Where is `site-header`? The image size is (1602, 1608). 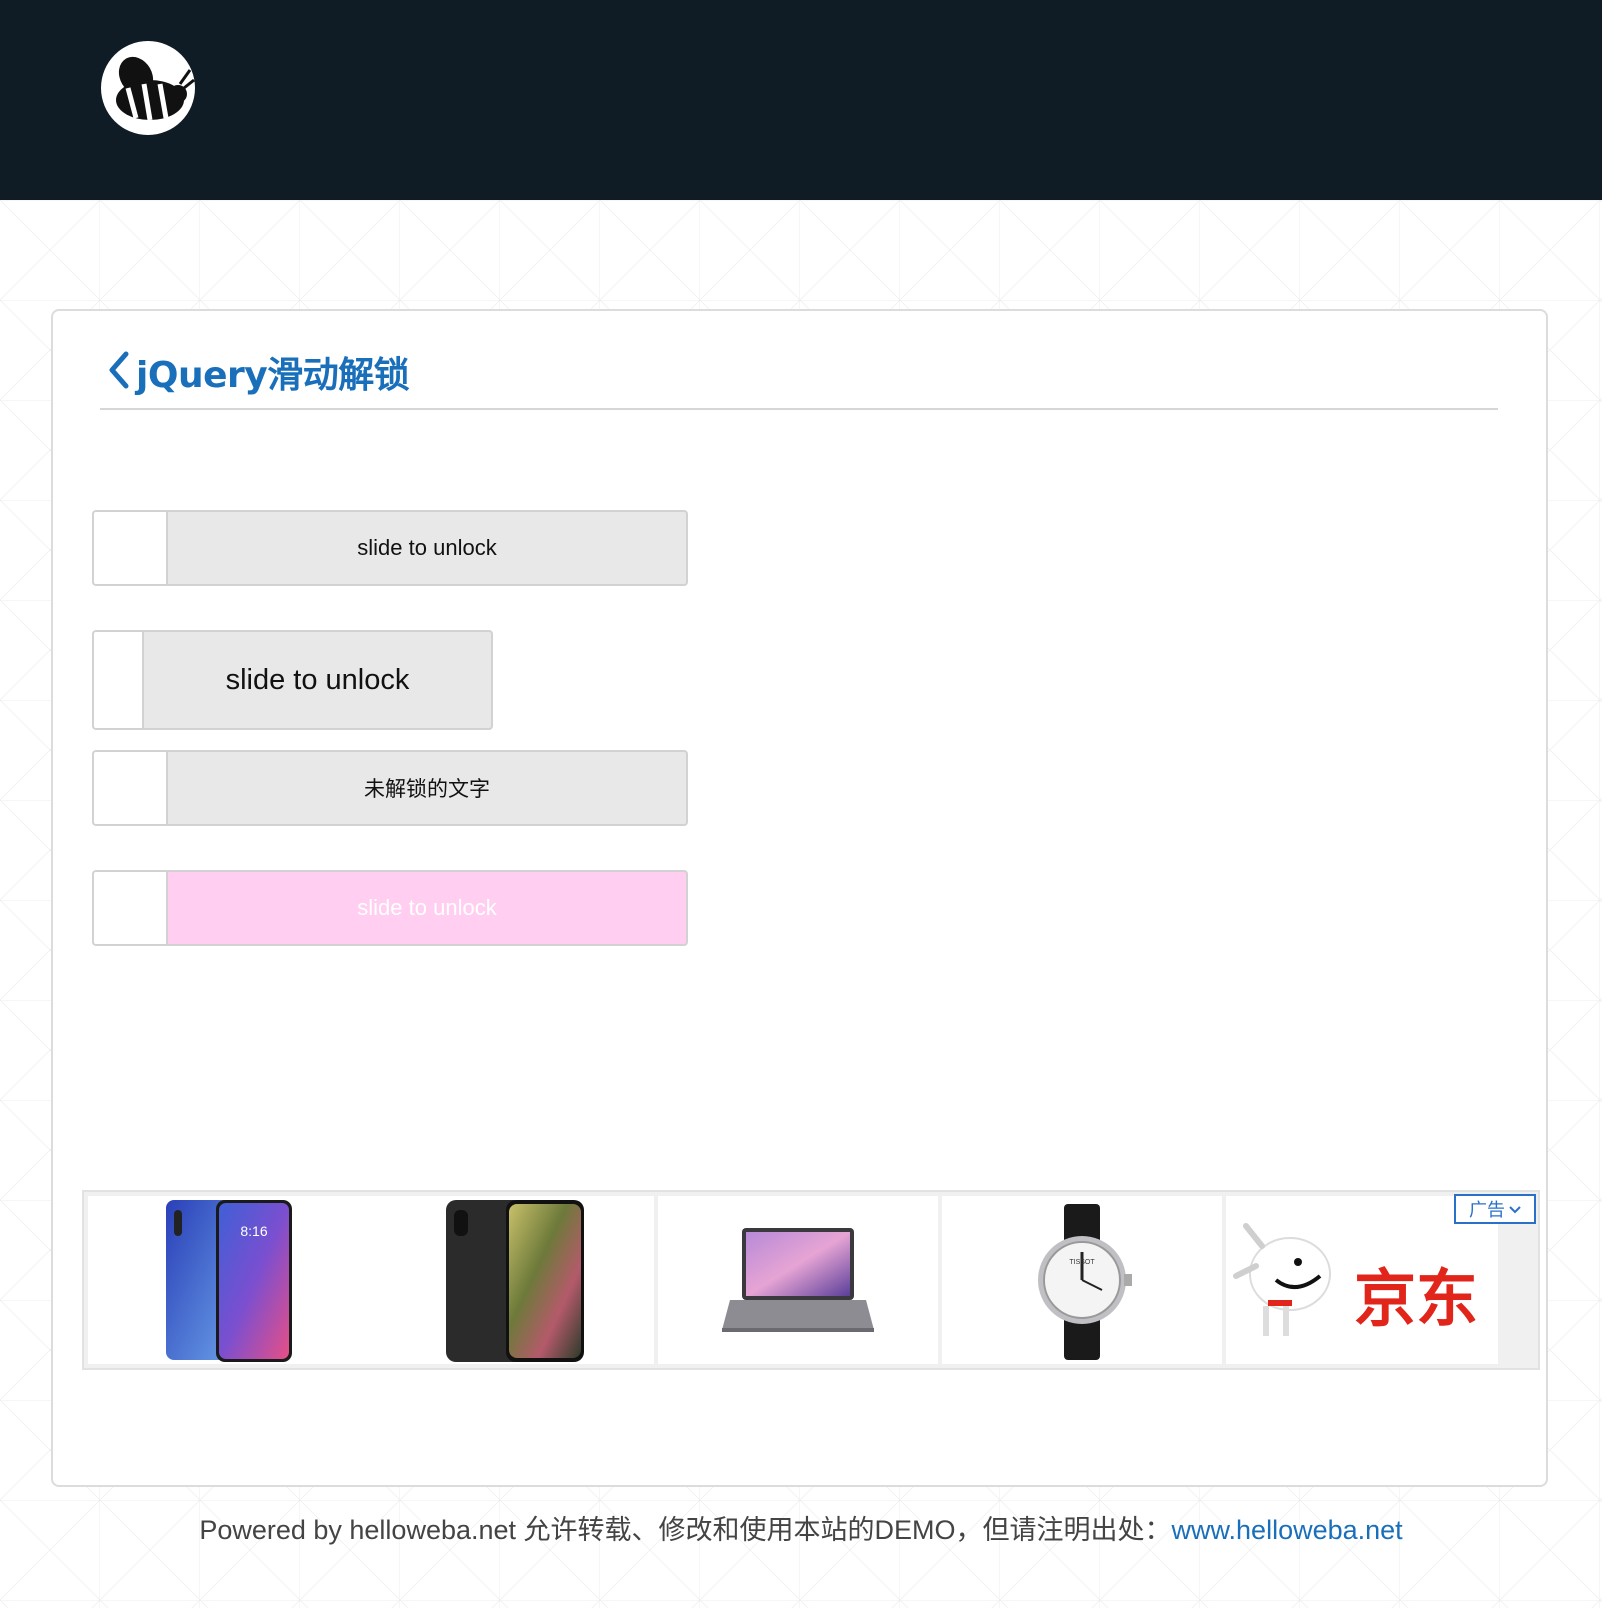
site-header is located at coordinates (801, 100).